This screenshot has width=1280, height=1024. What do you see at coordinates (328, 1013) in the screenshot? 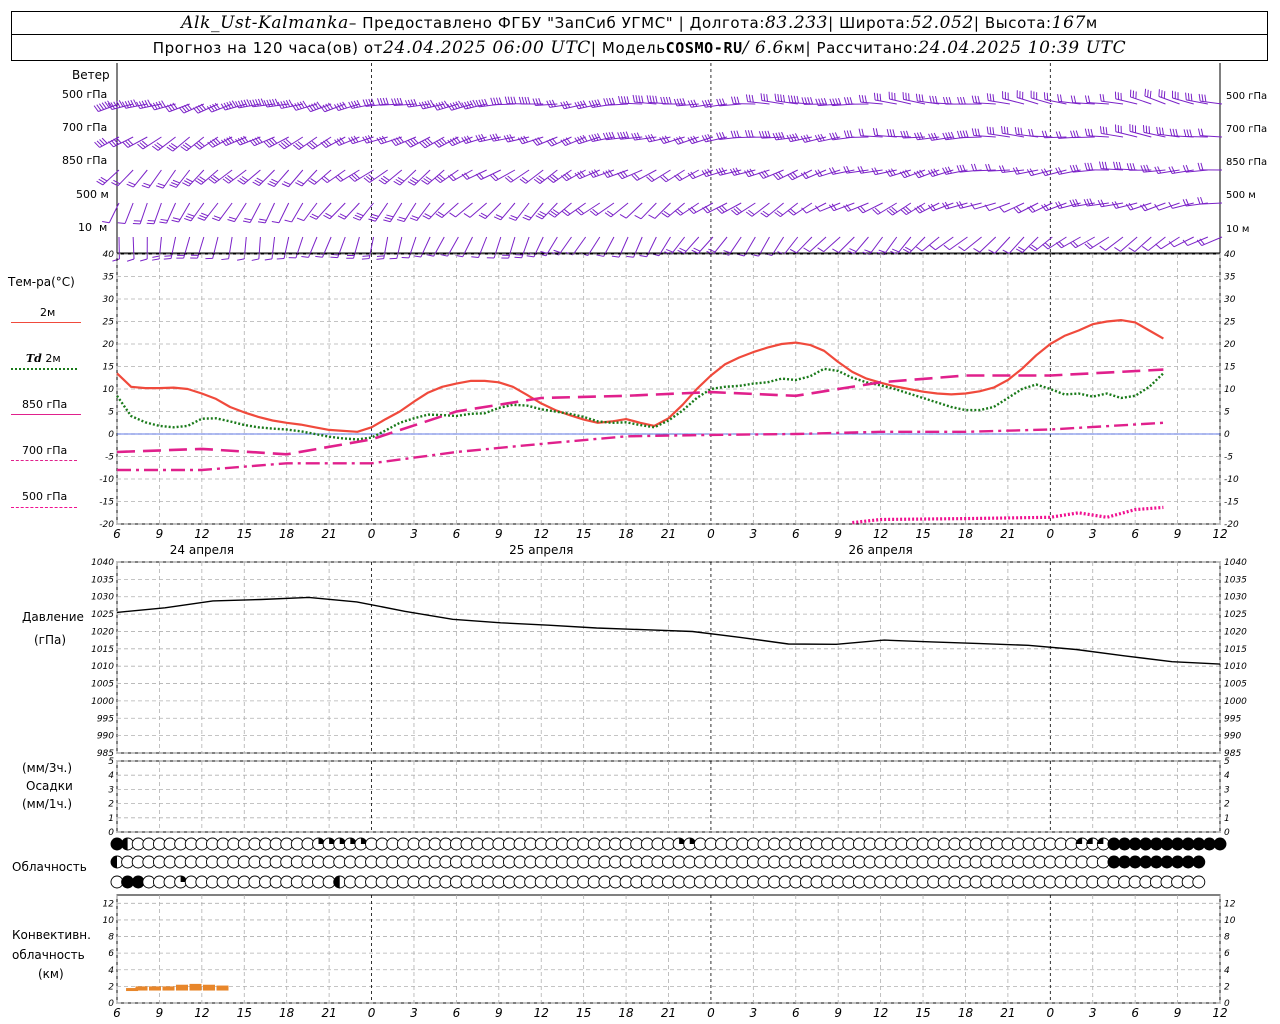
I see `time-tick-label-bottom: 21` at bounding box center [328, 1013].